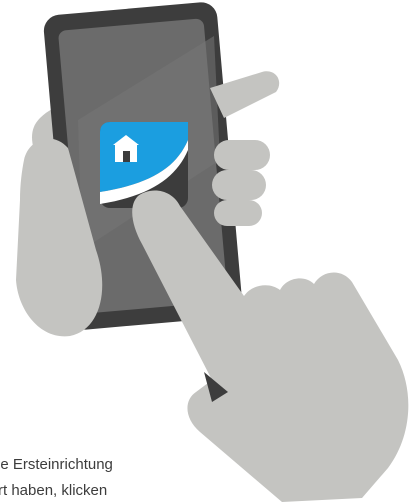 The height and width of the screenshot is (502, 416). Describe the element at coordinates (241, 183) in the screenshot. I see `left-fingertips` at that location.